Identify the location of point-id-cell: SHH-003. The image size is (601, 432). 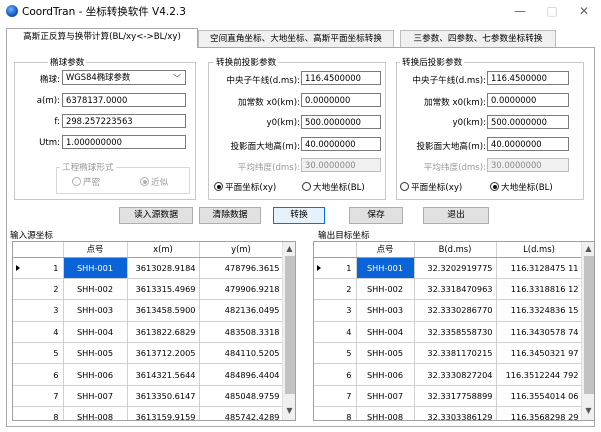
(95, 310).